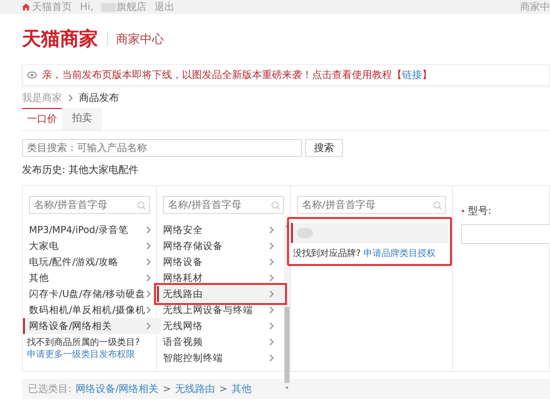  I want to click on tutorial-link: 链接, so click(412, 75).